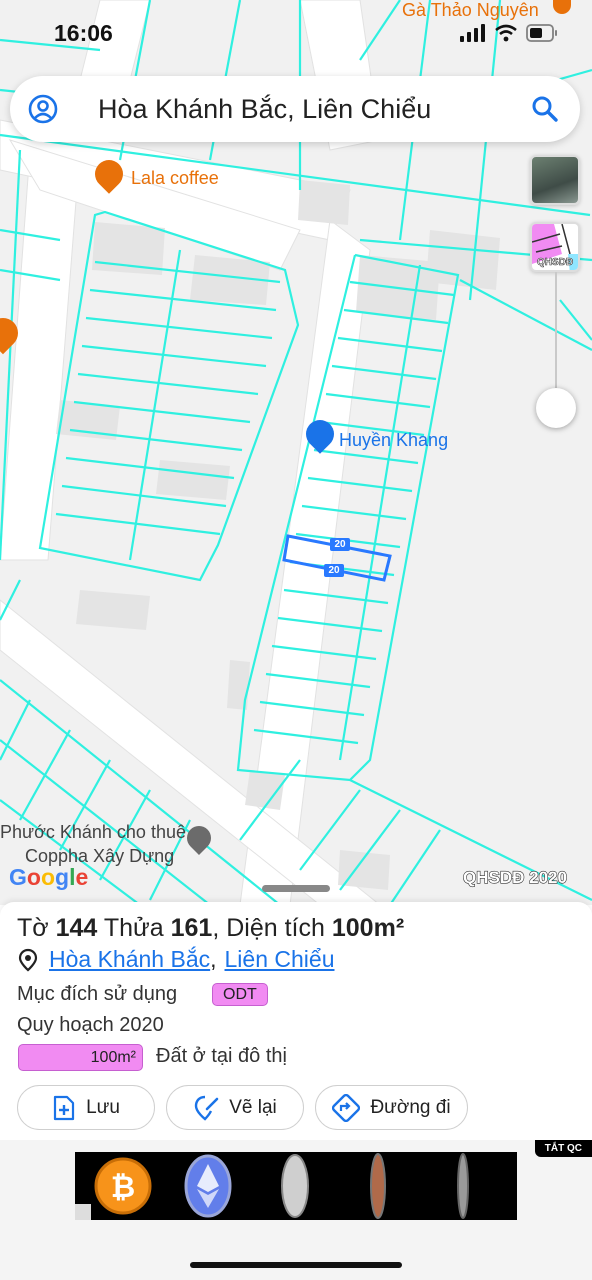  I want to click on plot-number: 161, so click(191, 928).